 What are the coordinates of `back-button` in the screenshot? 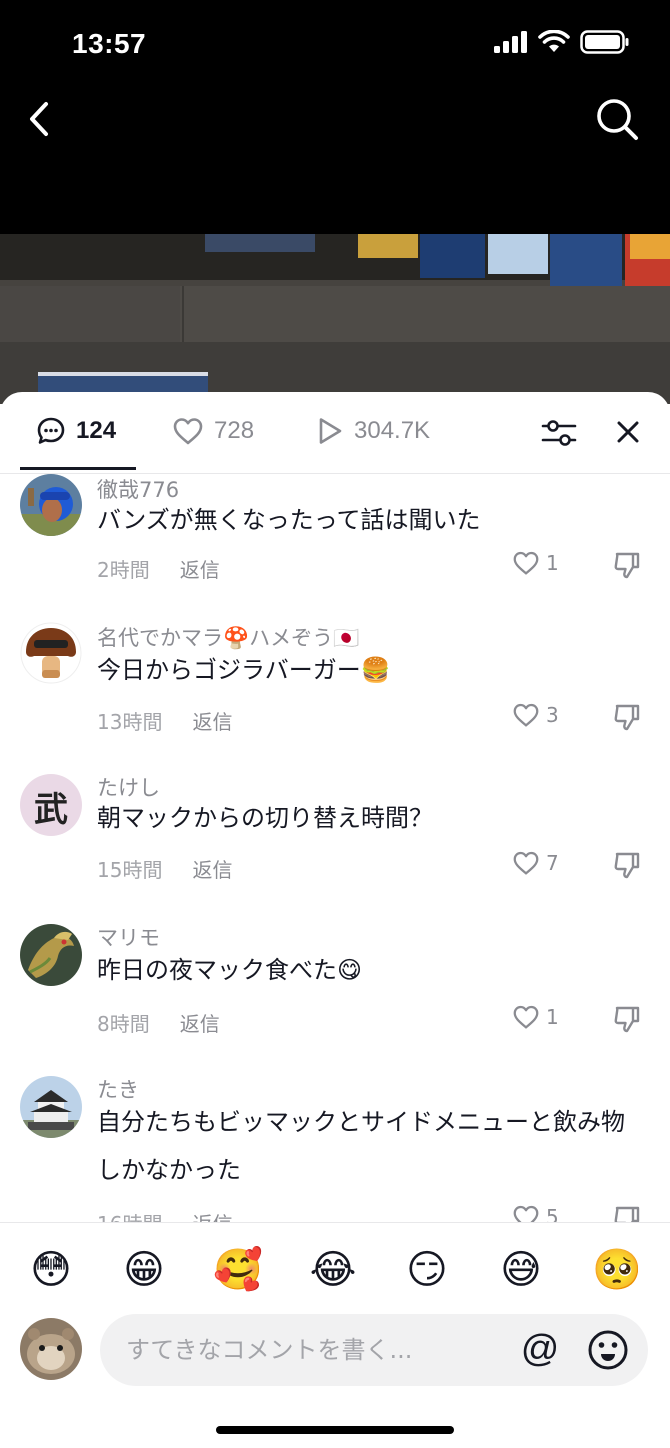 It's located at (40, 119).